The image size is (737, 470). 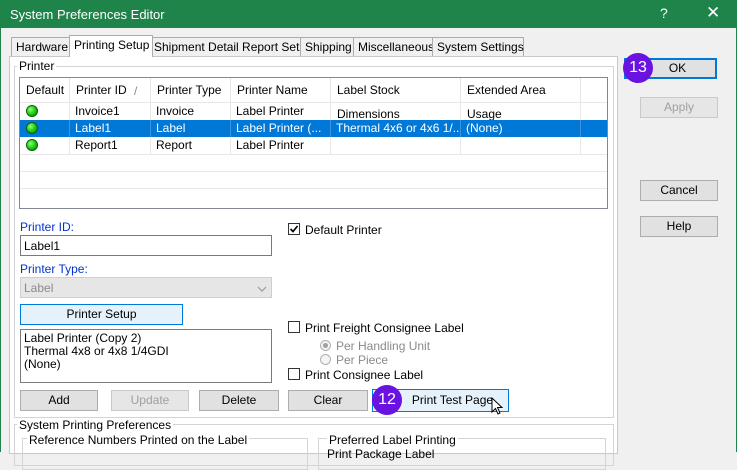 What do you see at coordinates (47, 227) in the screenshot?
I see `printer-id-label: Printer ID:` at bounding box center [47, 227].